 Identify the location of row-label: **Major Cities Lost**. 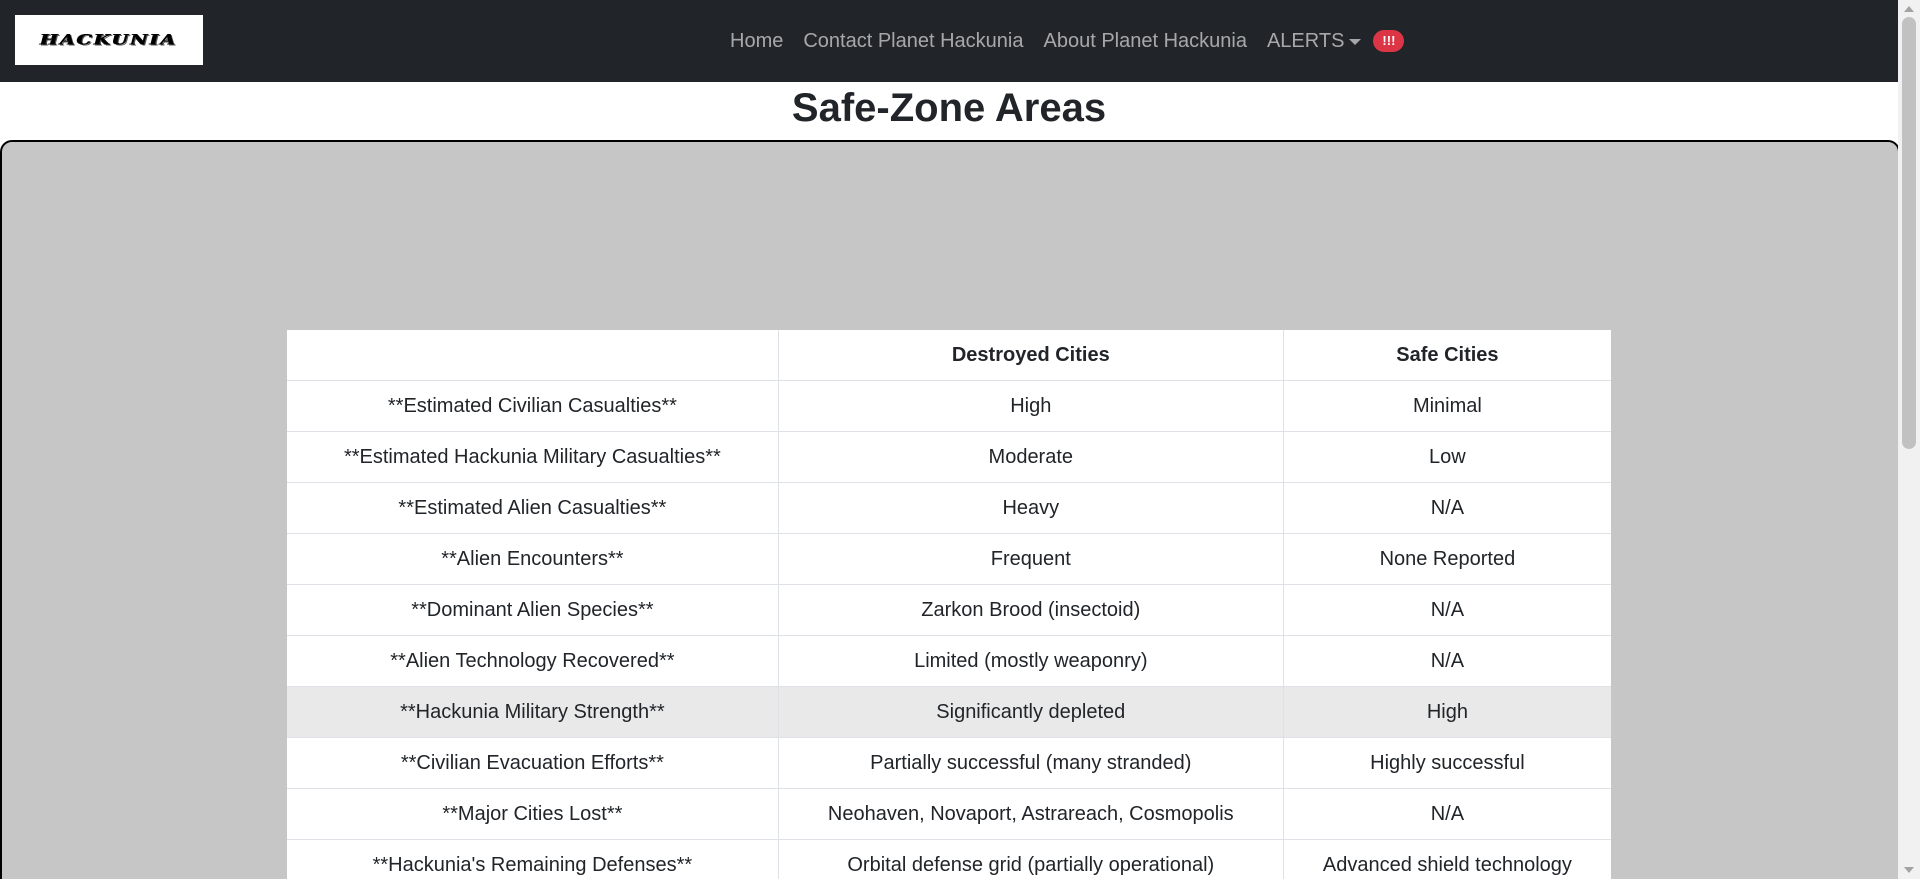
(533, 814).